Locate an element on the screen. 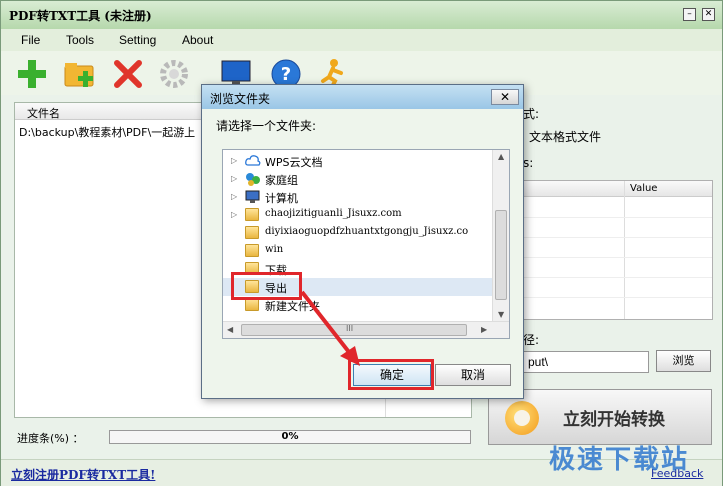 The width and height of the screenshot is (723, 486). register-link: 立刻注册PDF转TXT工具! is located at coordinates (83, 474).